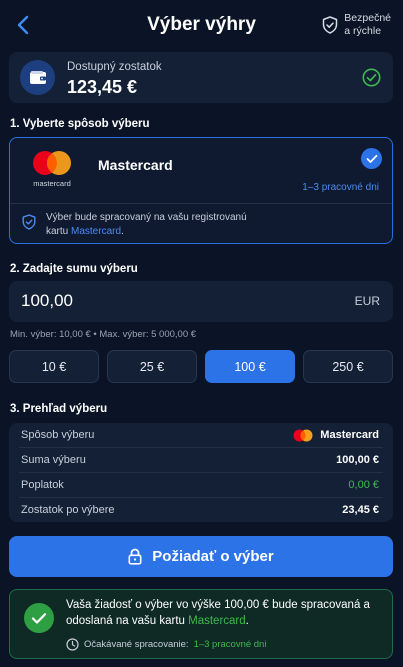 The width and height of the screenshot is (403, 667). Describe the element at coordinates (135, 556) in the screenshot. I see `lock-icon` at that location.